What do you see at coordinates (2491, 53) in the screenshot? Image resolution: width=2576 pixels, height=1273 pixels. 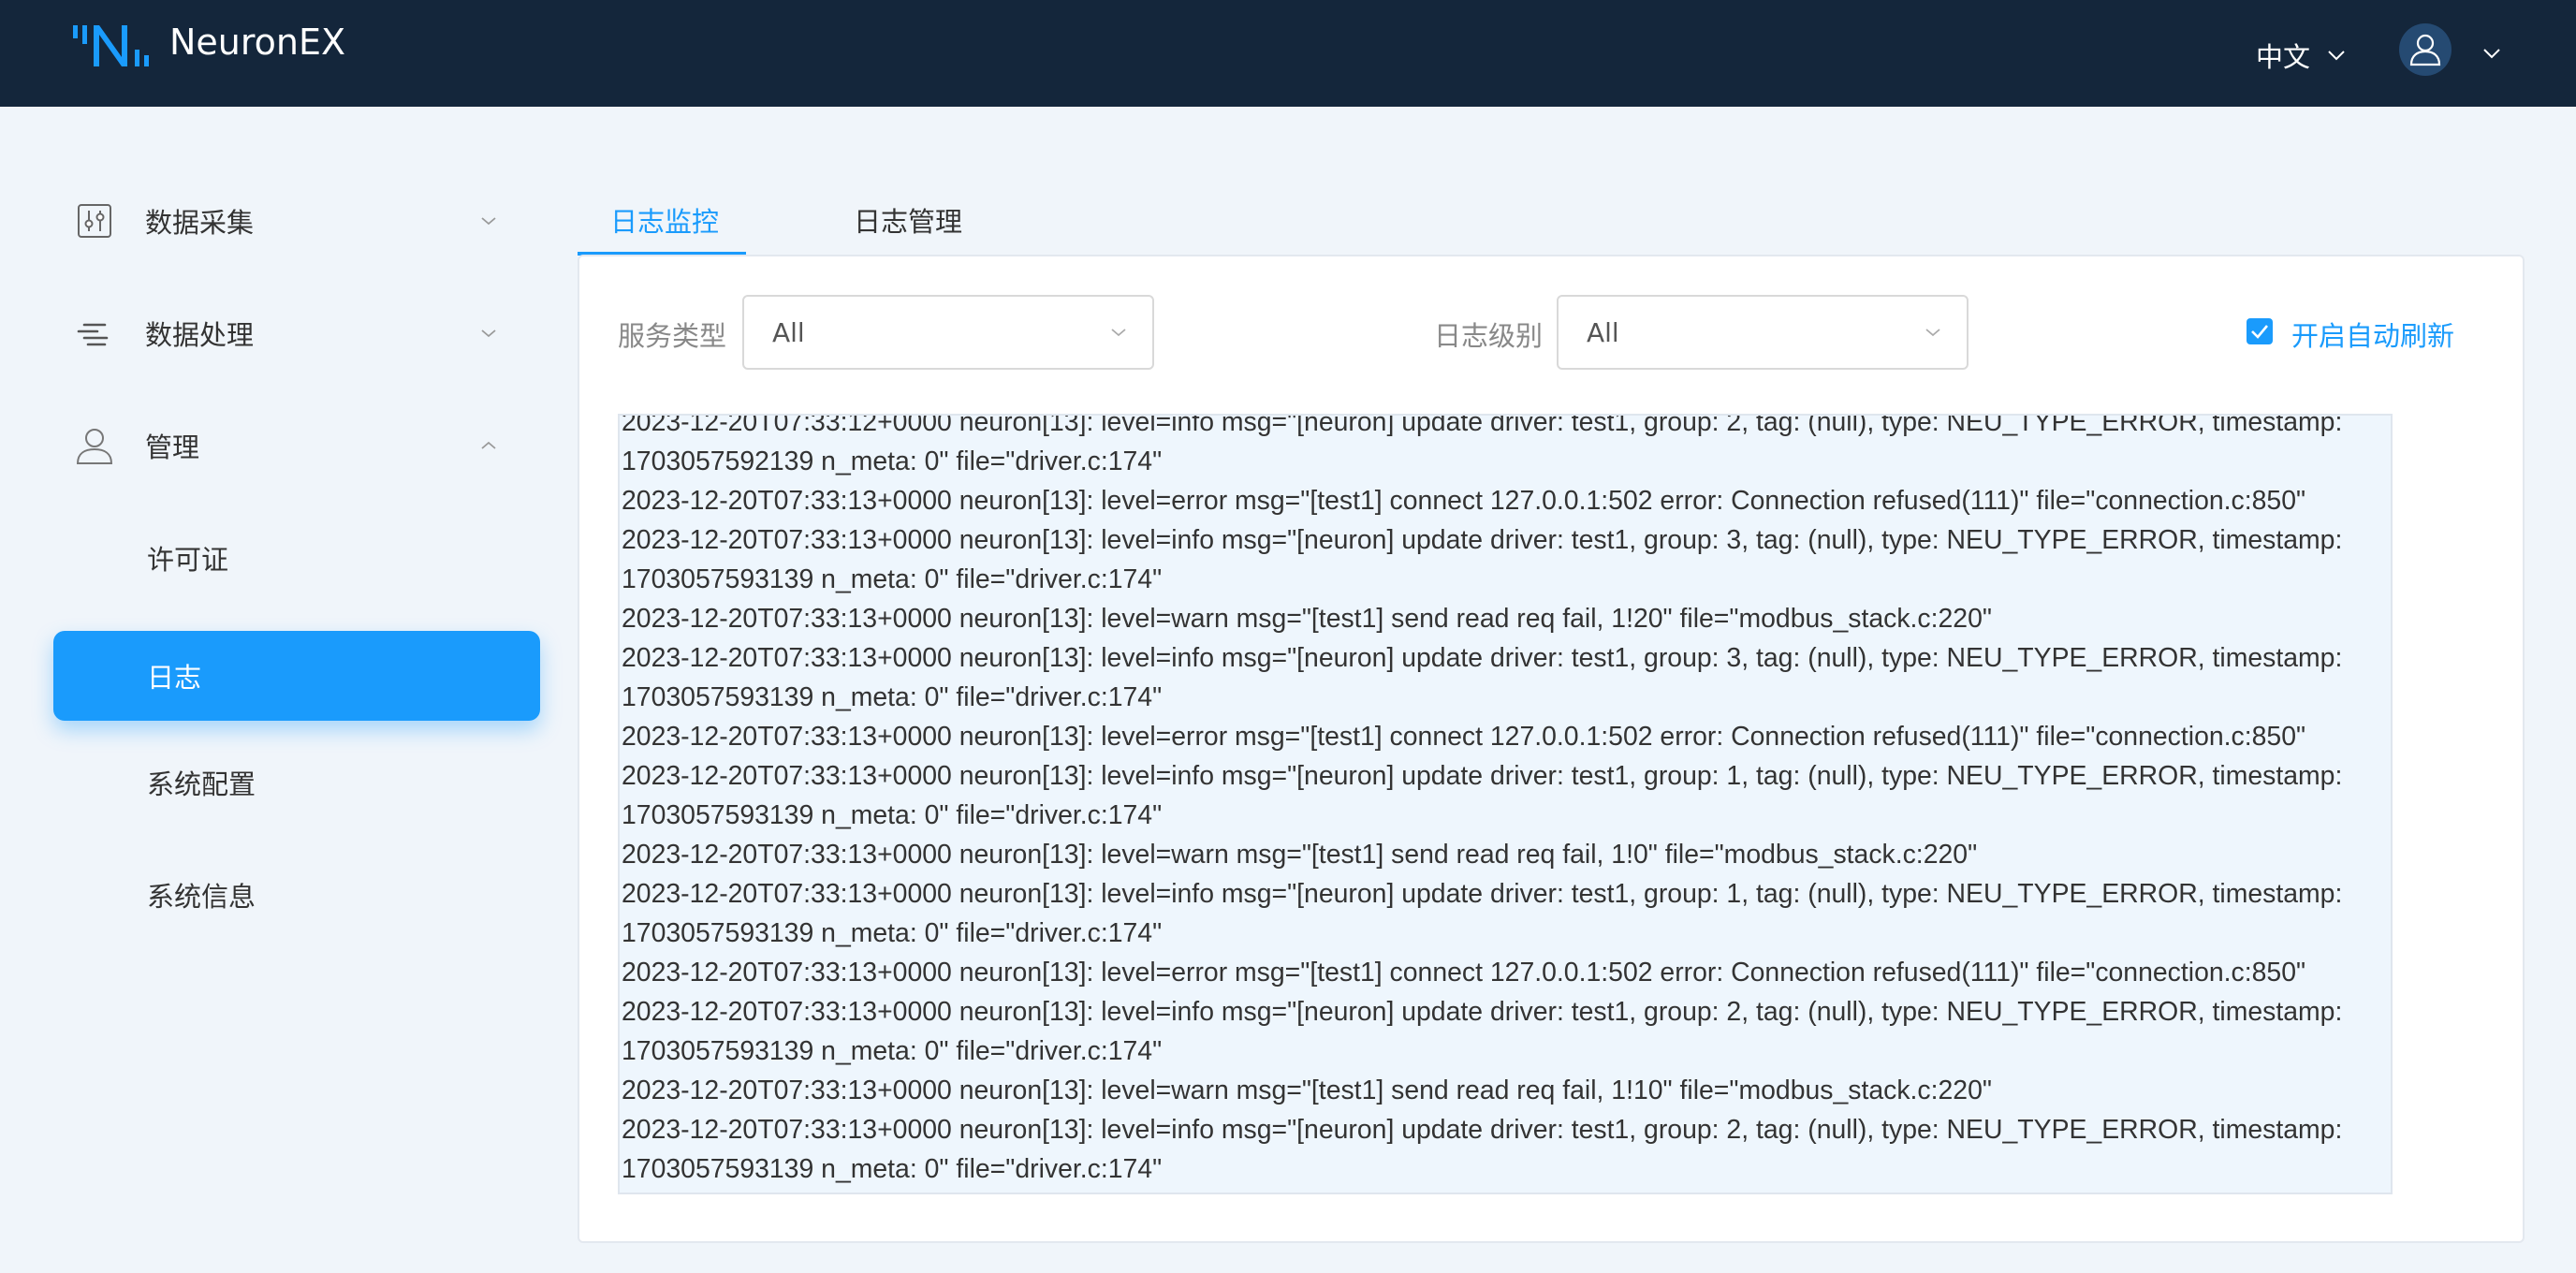 I see `user-menu-chevron-icon` at bounding box center [2491, 53].